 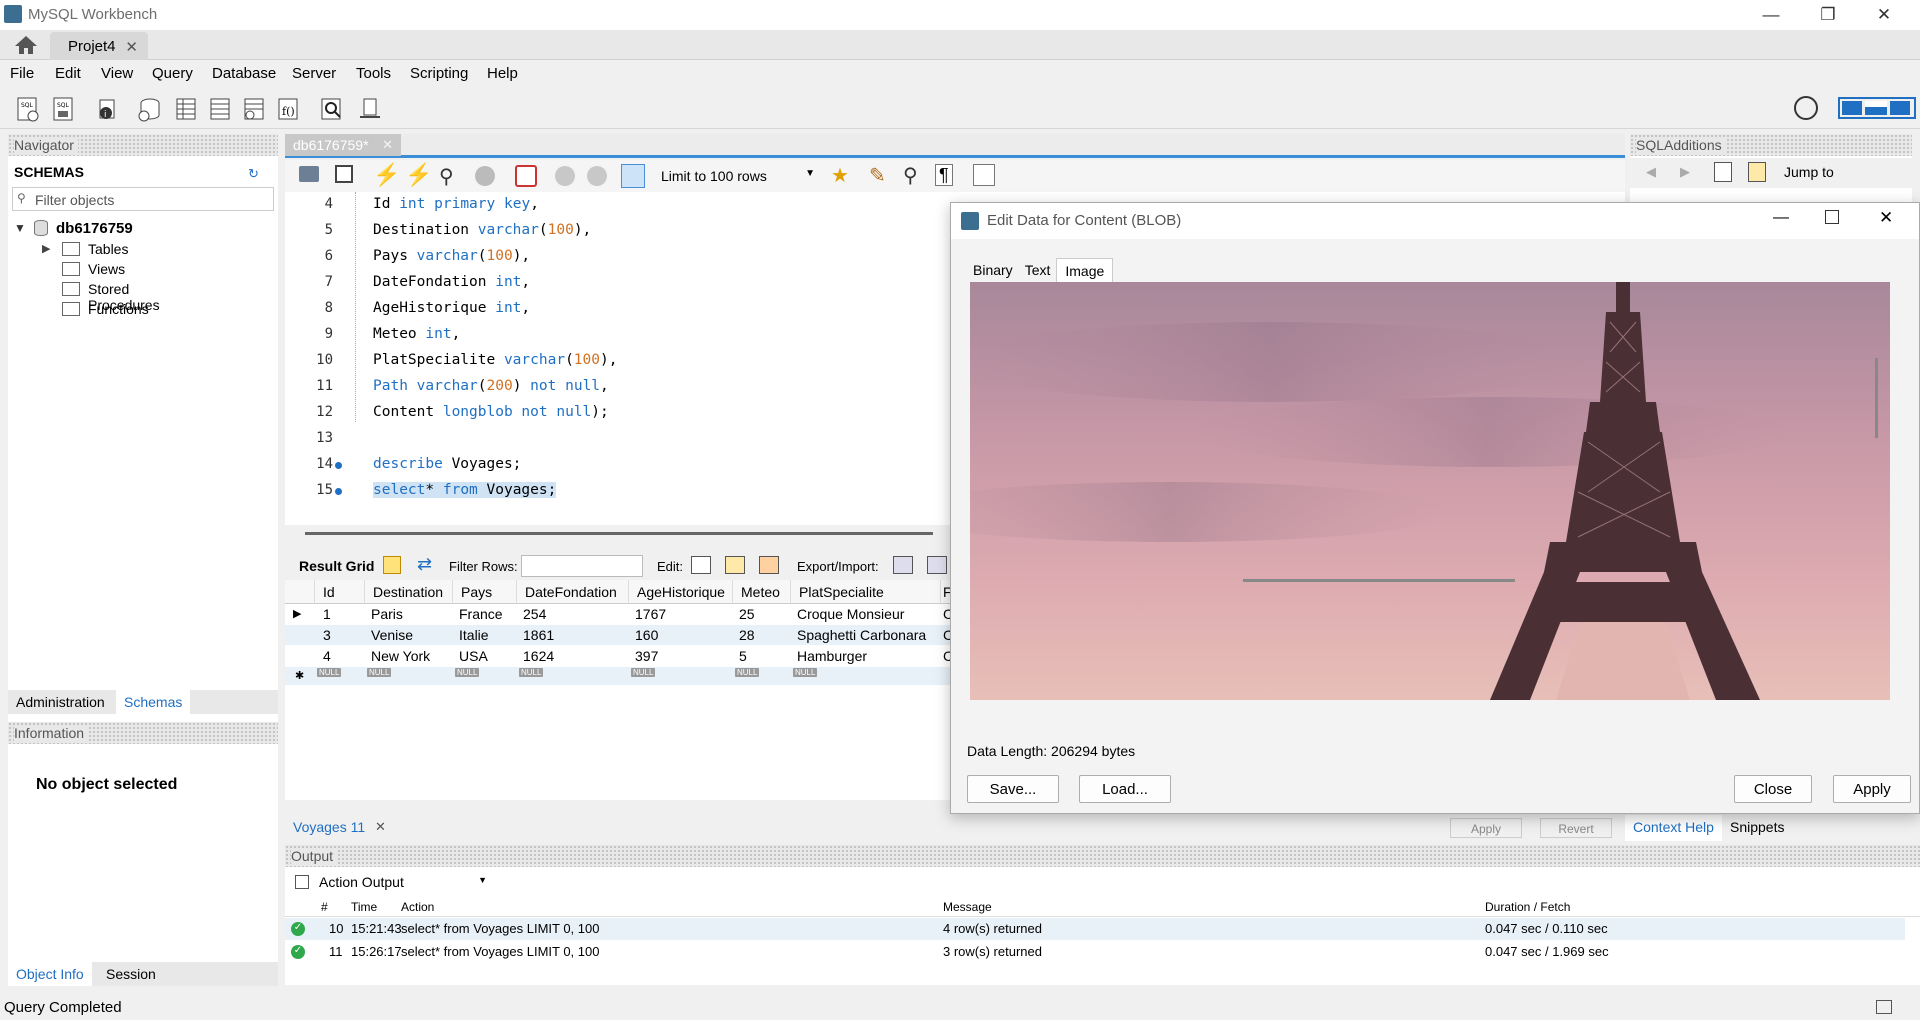 What do you see at coordinates (309, 174) in the screenshot?
I see `open-file-icon` at bounding box center [309, 174].